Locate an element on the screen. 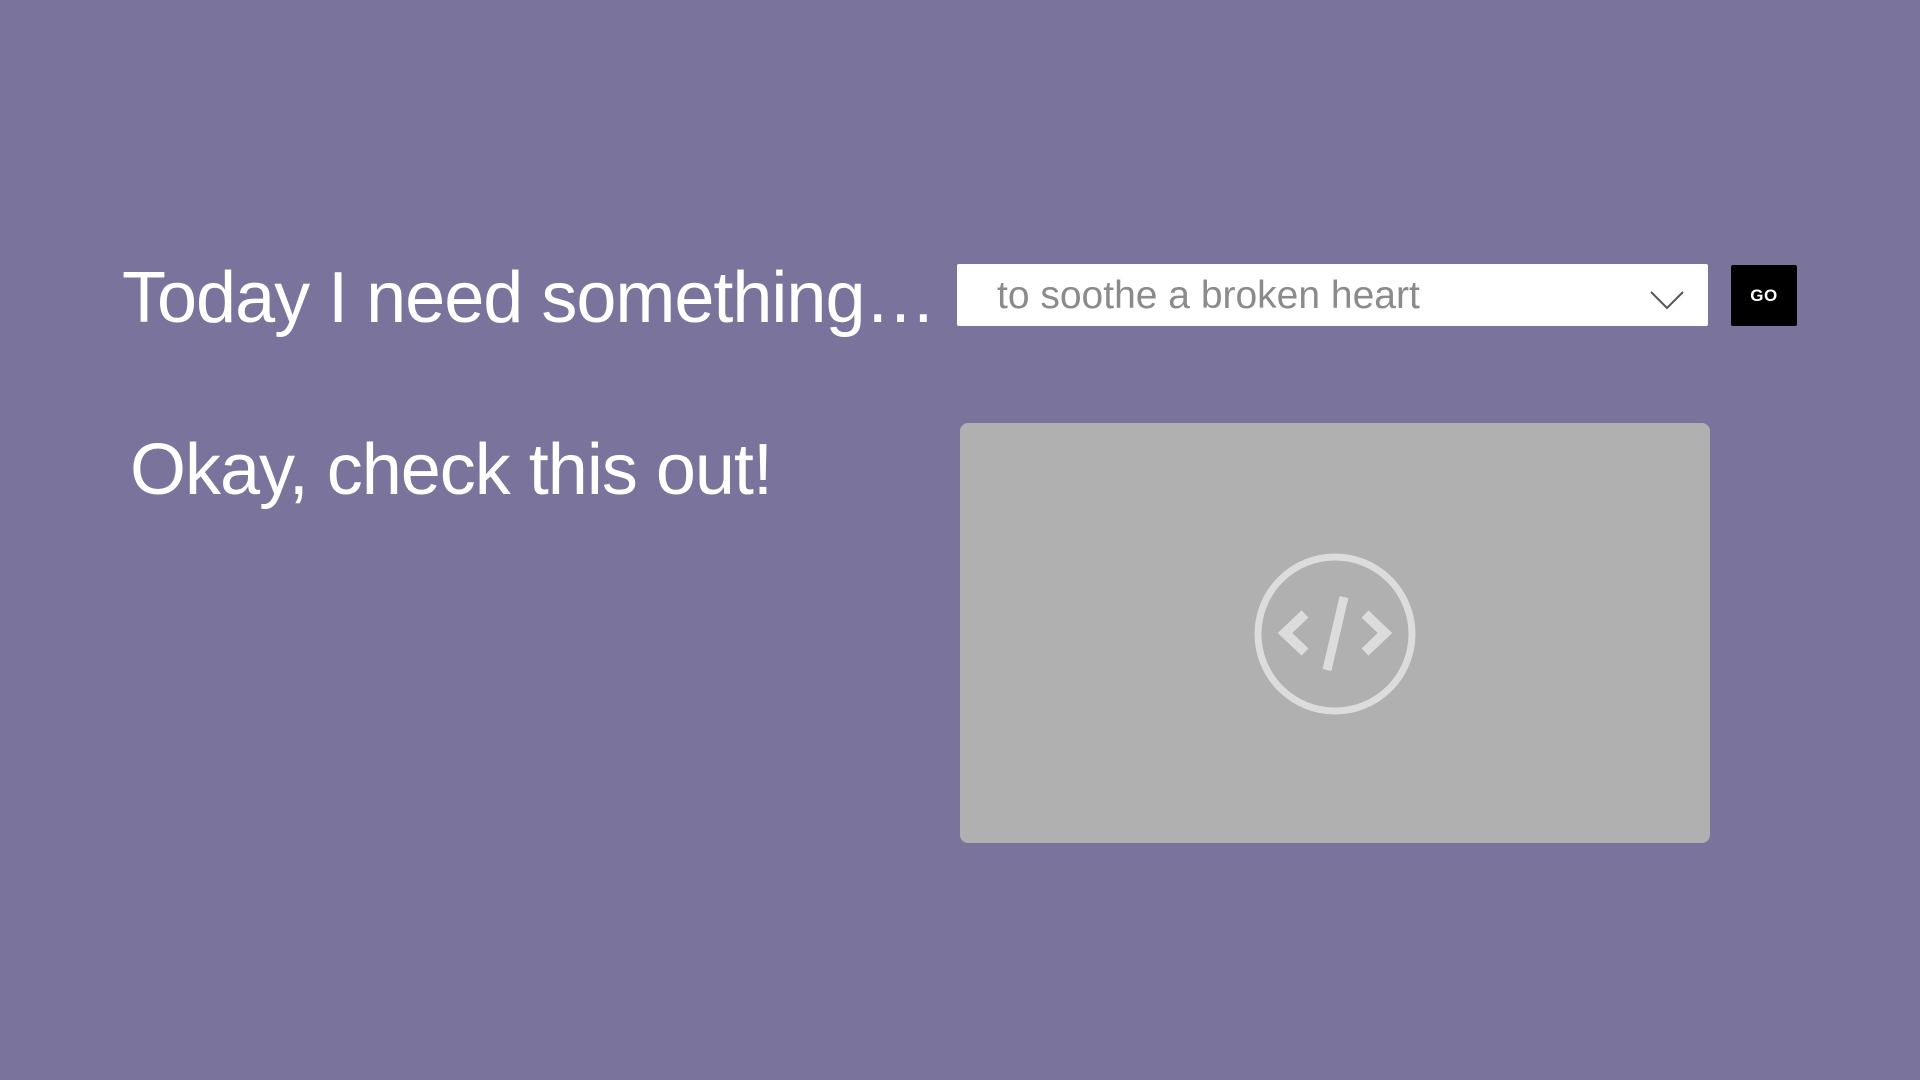  need-select-dropdown: to soothe a broken heart is located at coordinates (1332, 295).